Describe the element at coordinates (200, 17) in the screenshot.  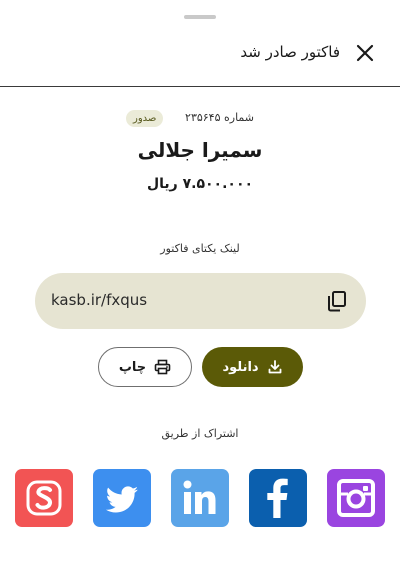
I see `drag-handle` at that location.